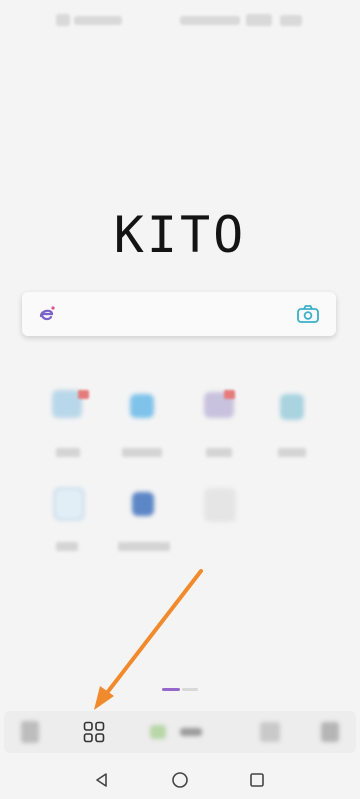 This screenshot has width=360, height=799. What do you see at coordinates (180, 235) in the screenshot?
I see `app-logo: KITO` at bounding box center [180, 235].